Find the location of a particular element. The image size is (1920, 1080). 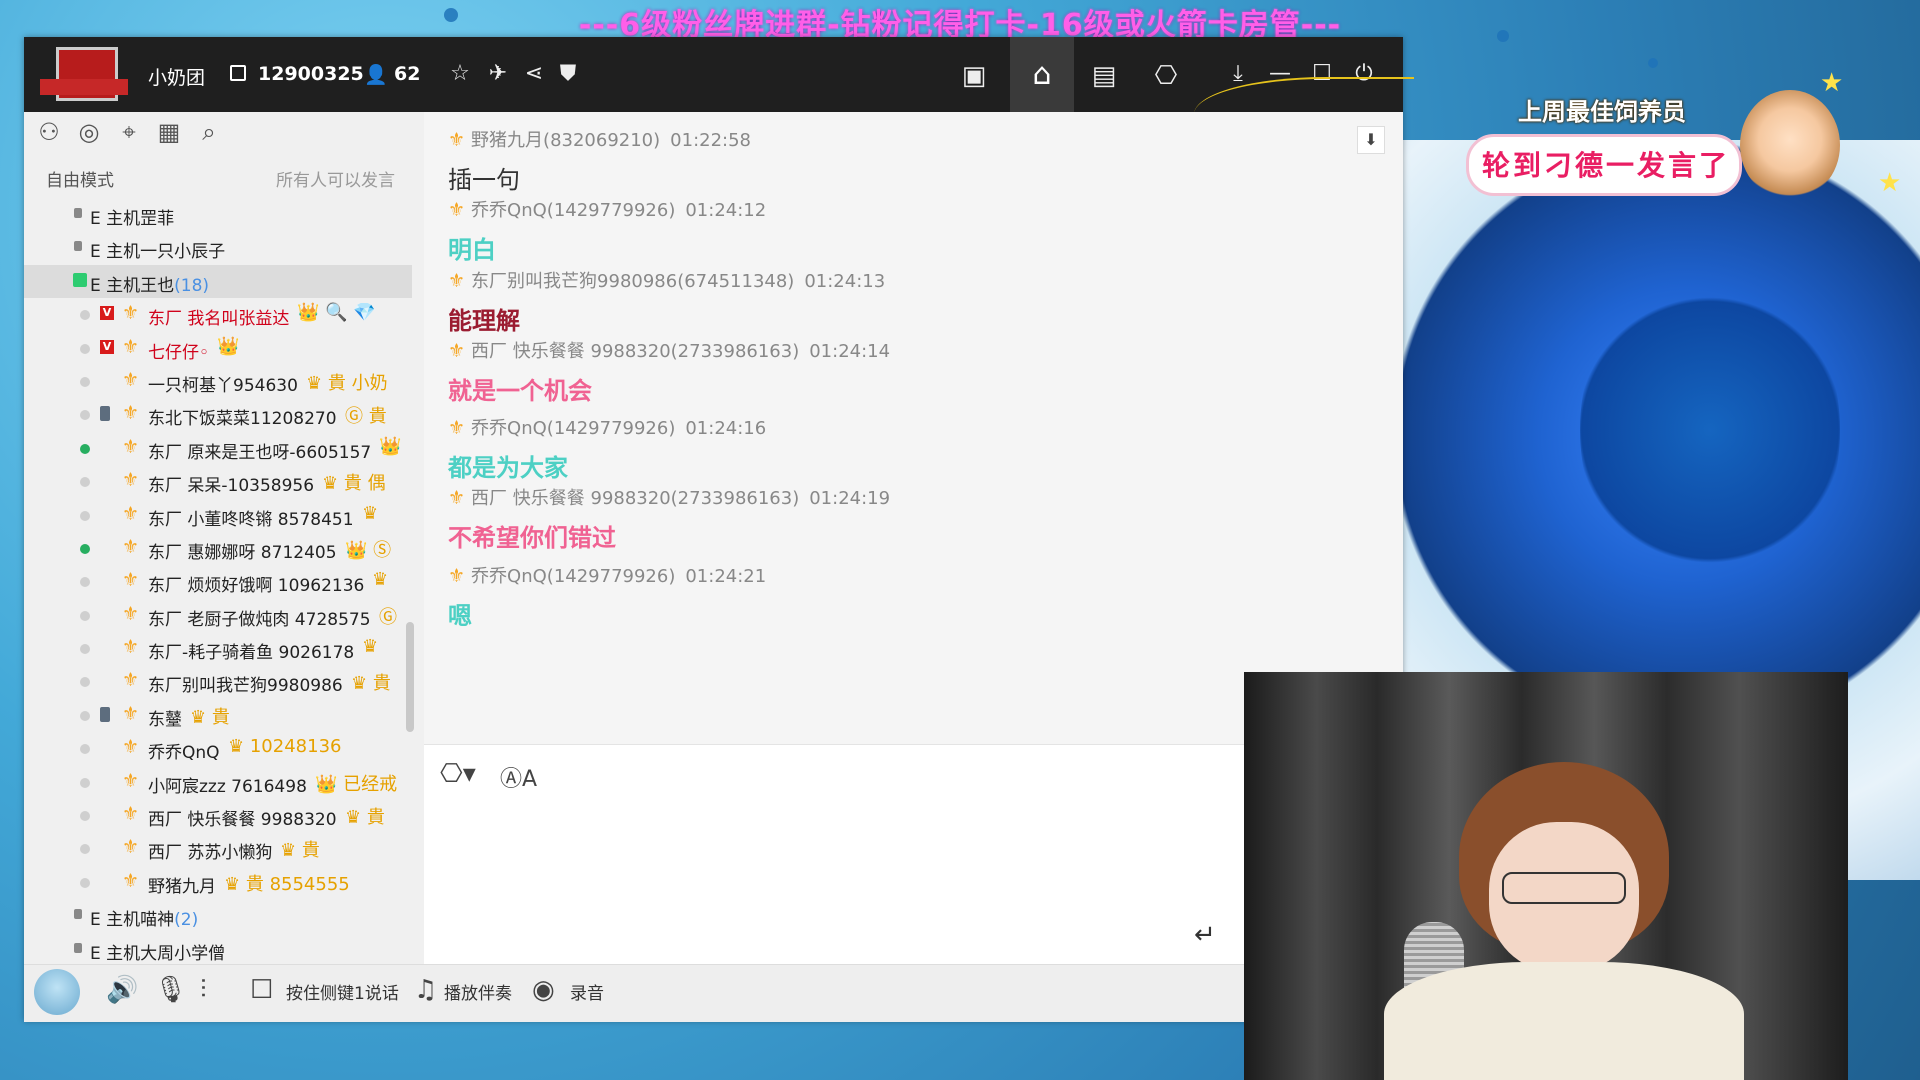

message-time: 01:24:16 is located at coordinates (726, 428).